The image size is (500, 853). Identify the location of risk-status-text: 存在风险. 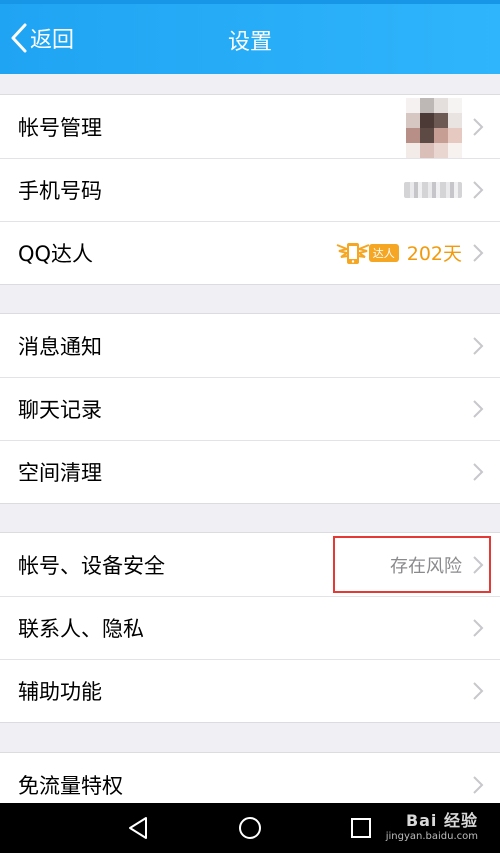
(426, 566).